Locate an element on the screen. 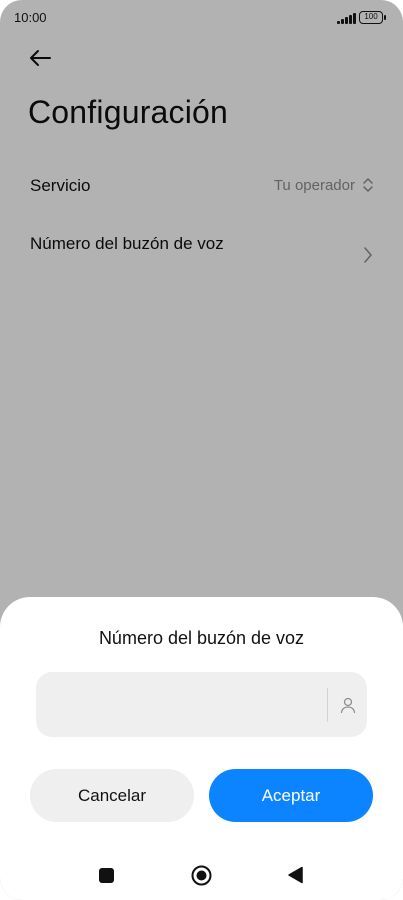 This screenshot has height=900, width=403. back-triangle-icon is located at coordinates (295, 875).